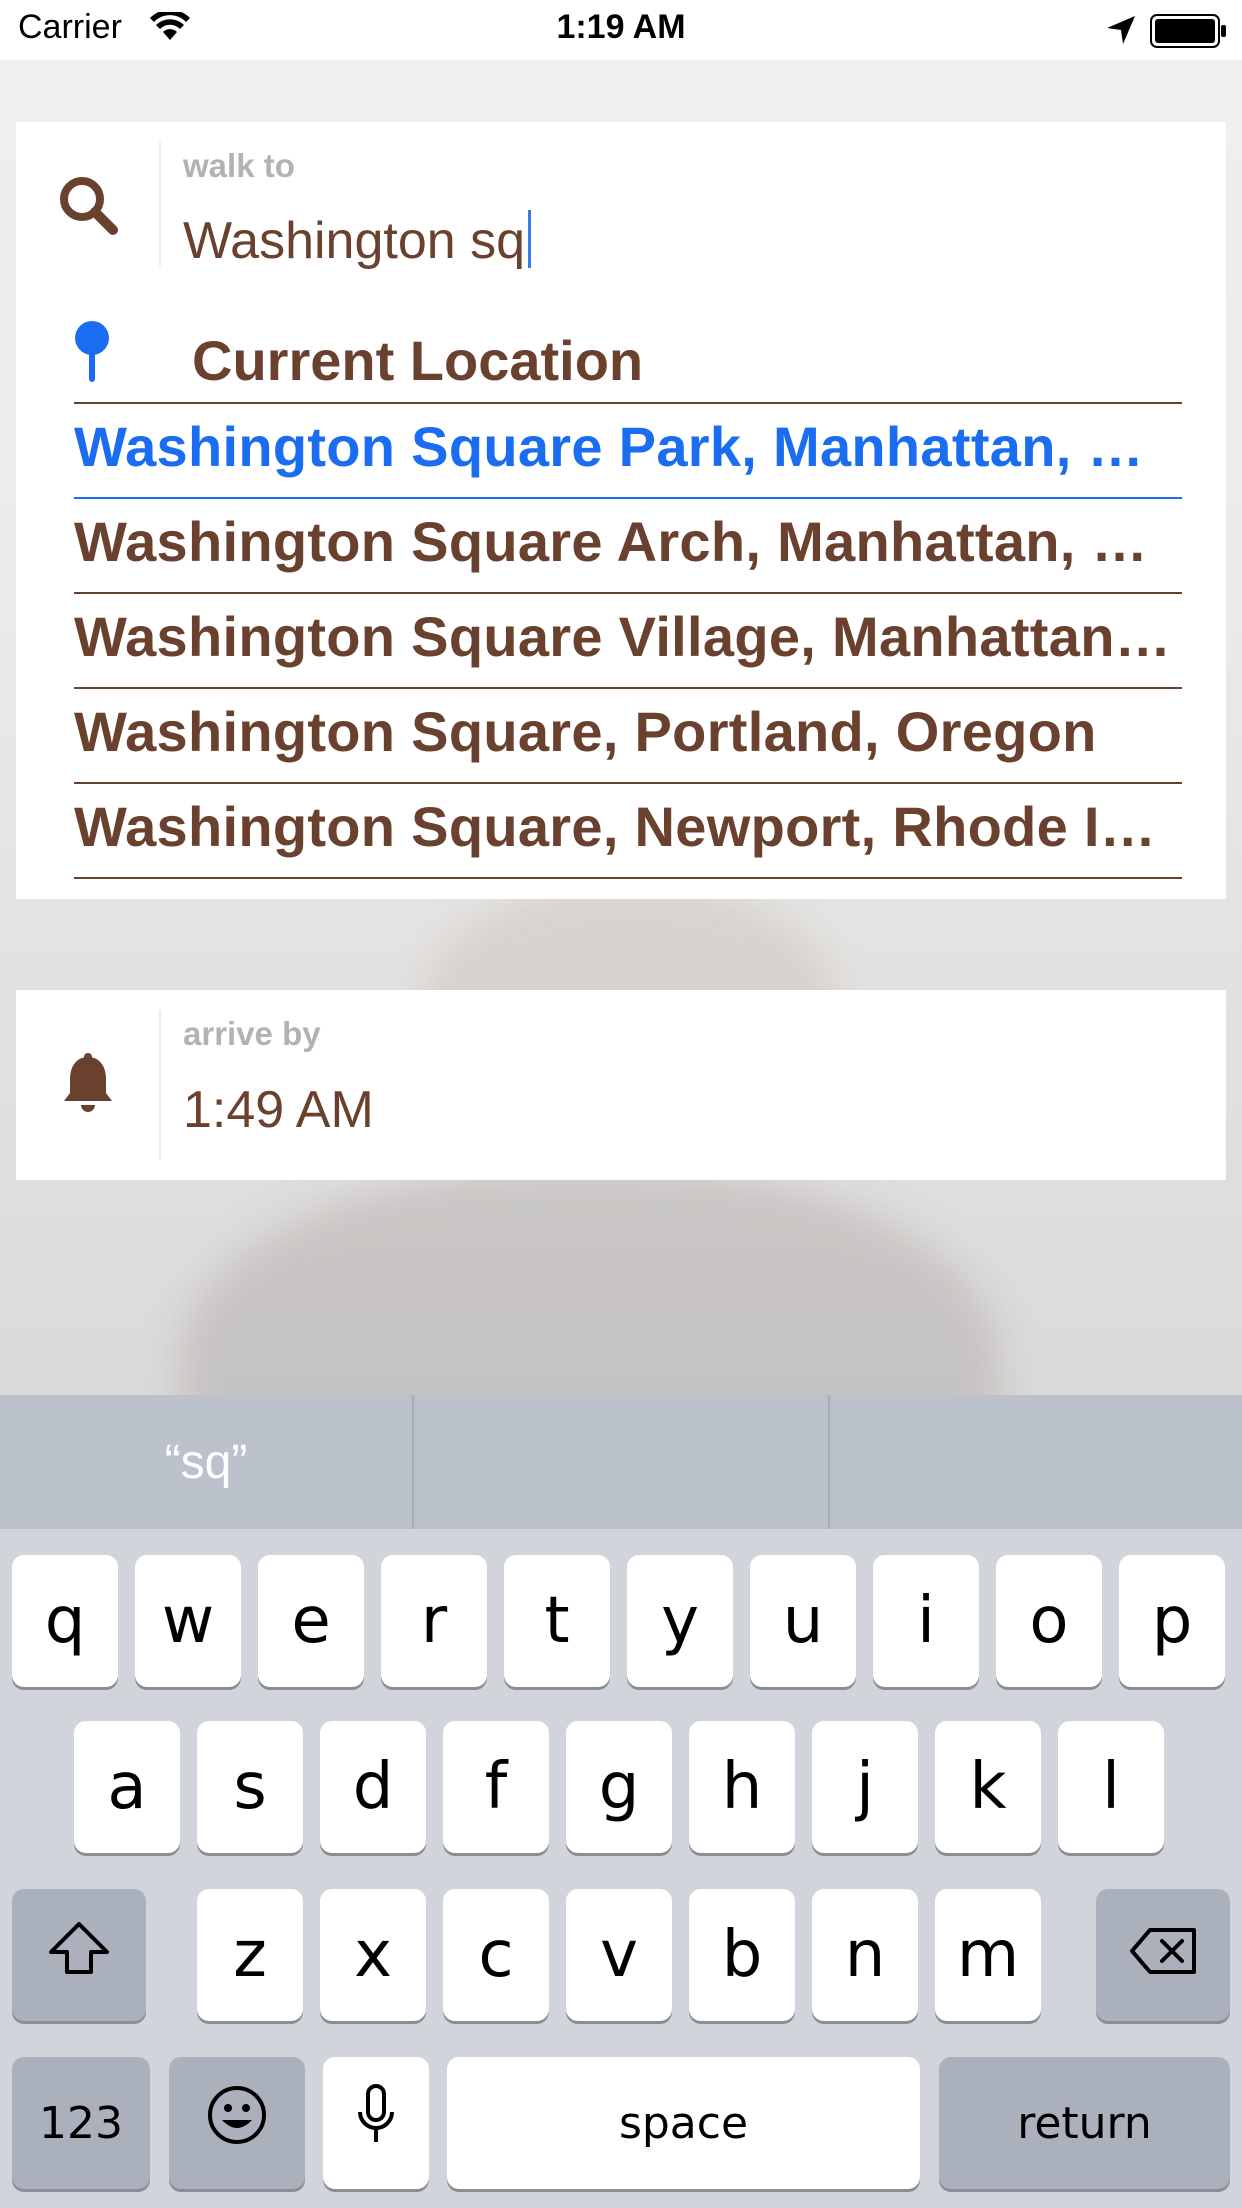 Image resolution: width=1242 pixels, height=2208 pixels. What do you see at coordinates (742, 1787) in the screenshot?
I see `key-h: h` at bounding box center [742, 1787].